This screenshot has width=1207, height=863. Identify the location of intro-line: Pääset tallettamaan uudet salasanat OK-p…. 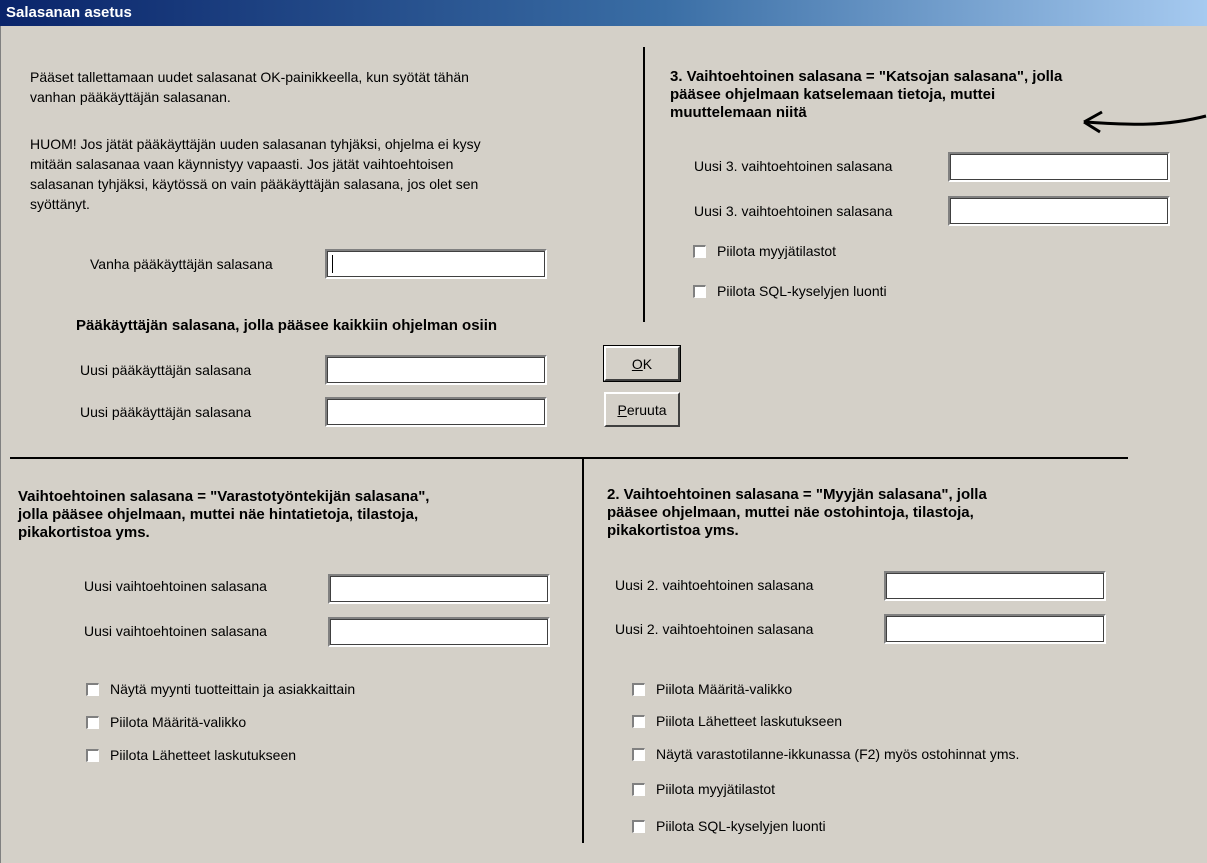
(249, 77).